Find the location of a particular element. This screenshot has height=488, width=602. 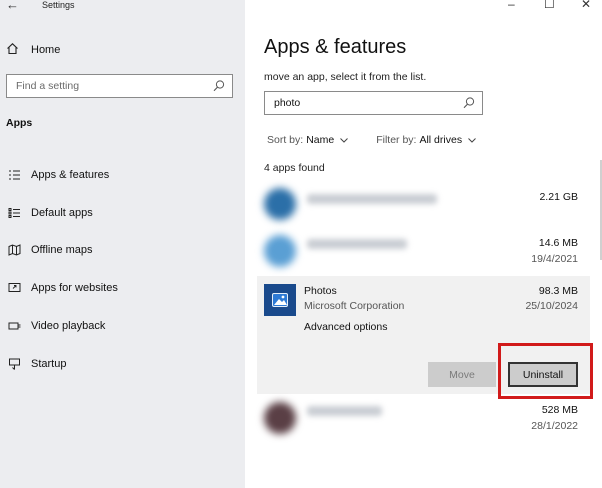

nav-home-label: Home is located at coordinates (46, 50).